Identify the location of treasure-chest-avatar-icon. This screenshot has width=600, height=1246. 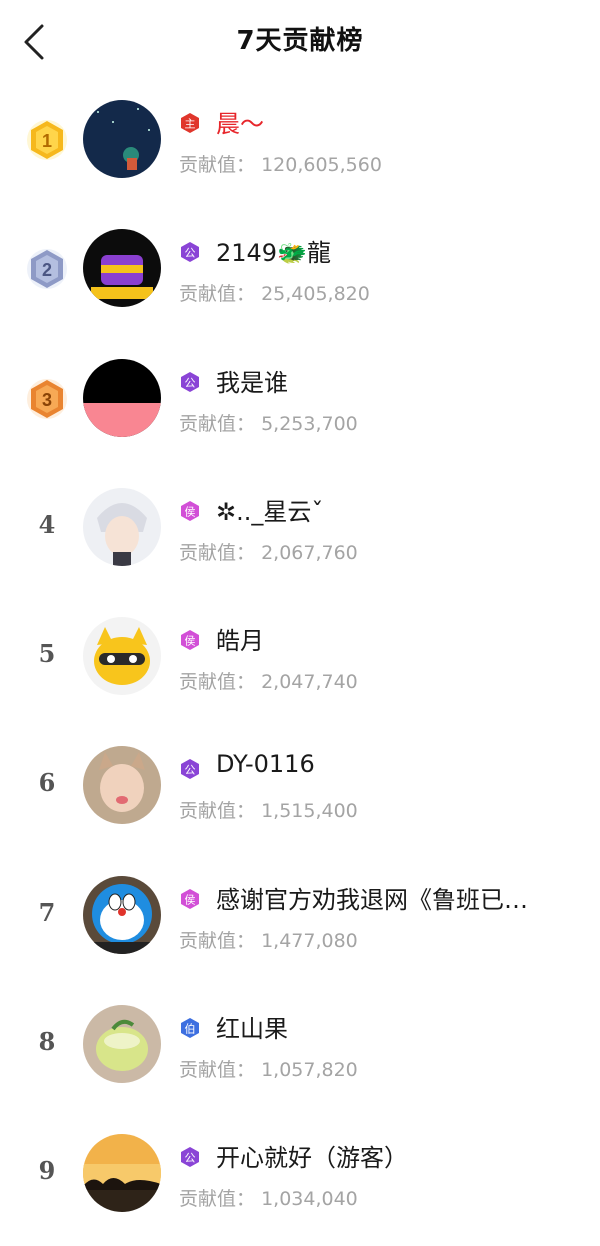
(122, 268).